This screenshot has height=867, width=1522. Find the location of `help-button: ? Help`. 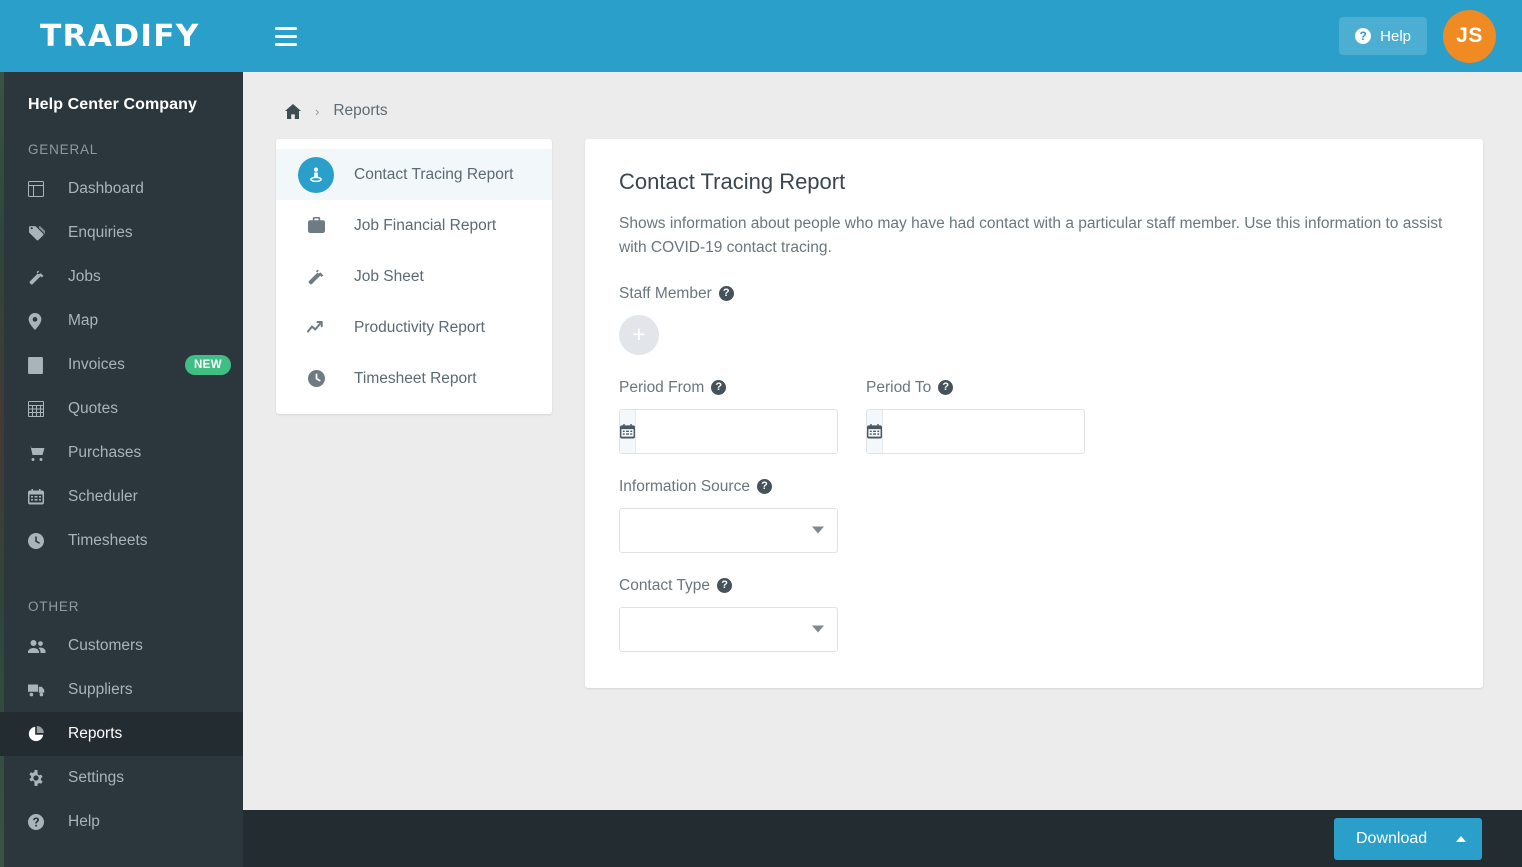

help-button: ? Help is located at coordinates (1383, 36).